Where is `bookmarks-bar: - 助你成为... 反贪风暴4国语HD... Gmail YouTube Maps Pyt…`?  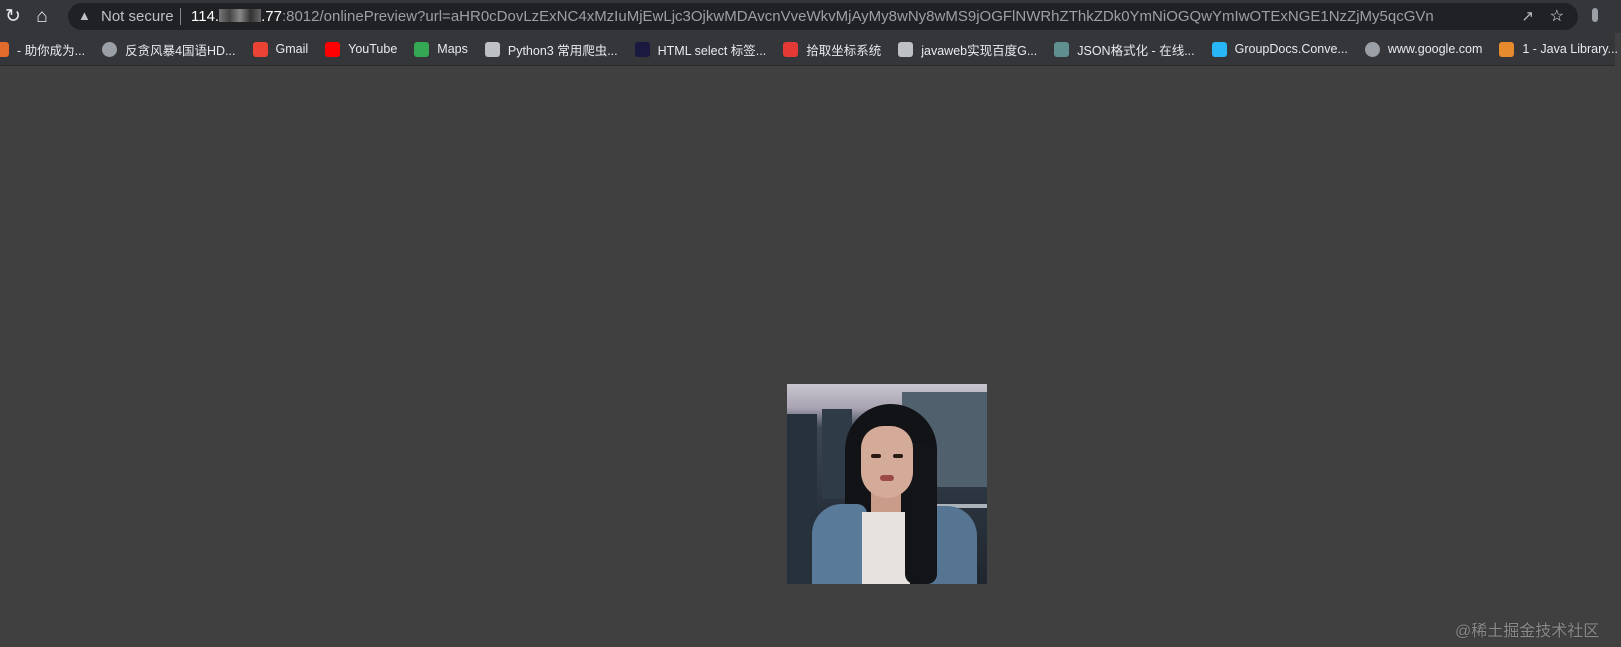
bookmarks-bar: - 助你成为... 反贪风暴4国语HD... Gmail YouTube Maps Pyt… is located at coordinates (809, 49).